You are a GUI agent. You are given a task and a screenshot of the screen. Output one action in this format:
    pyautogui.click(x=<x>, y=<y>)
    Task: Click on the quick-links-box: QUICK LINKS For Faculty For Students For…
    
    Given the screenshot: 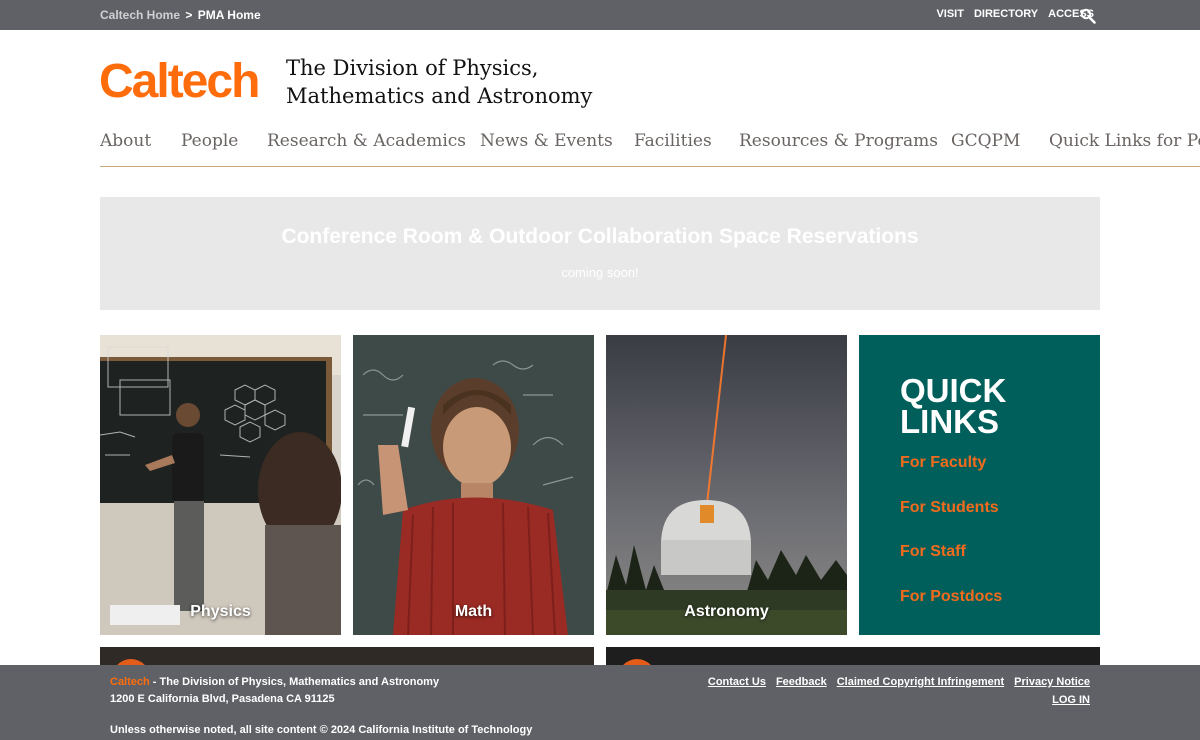 What is the action you would take?
    pyautogui.click(x=979, y=485)
    